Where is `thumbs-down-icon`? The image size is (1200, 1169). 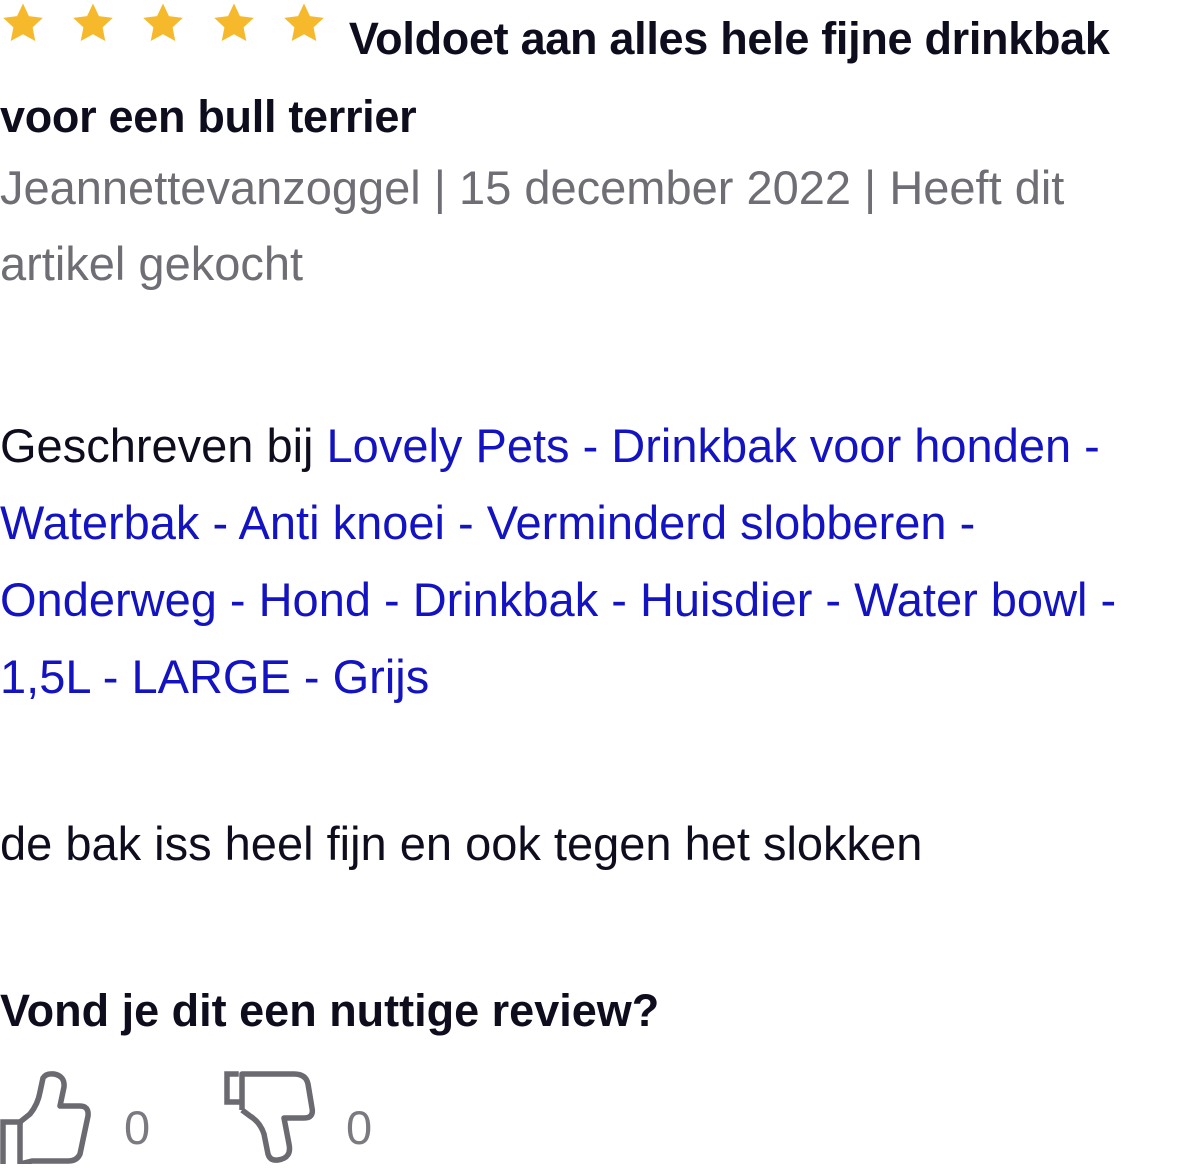 thumbs-down-icon is located at coordinates (268, 1119).